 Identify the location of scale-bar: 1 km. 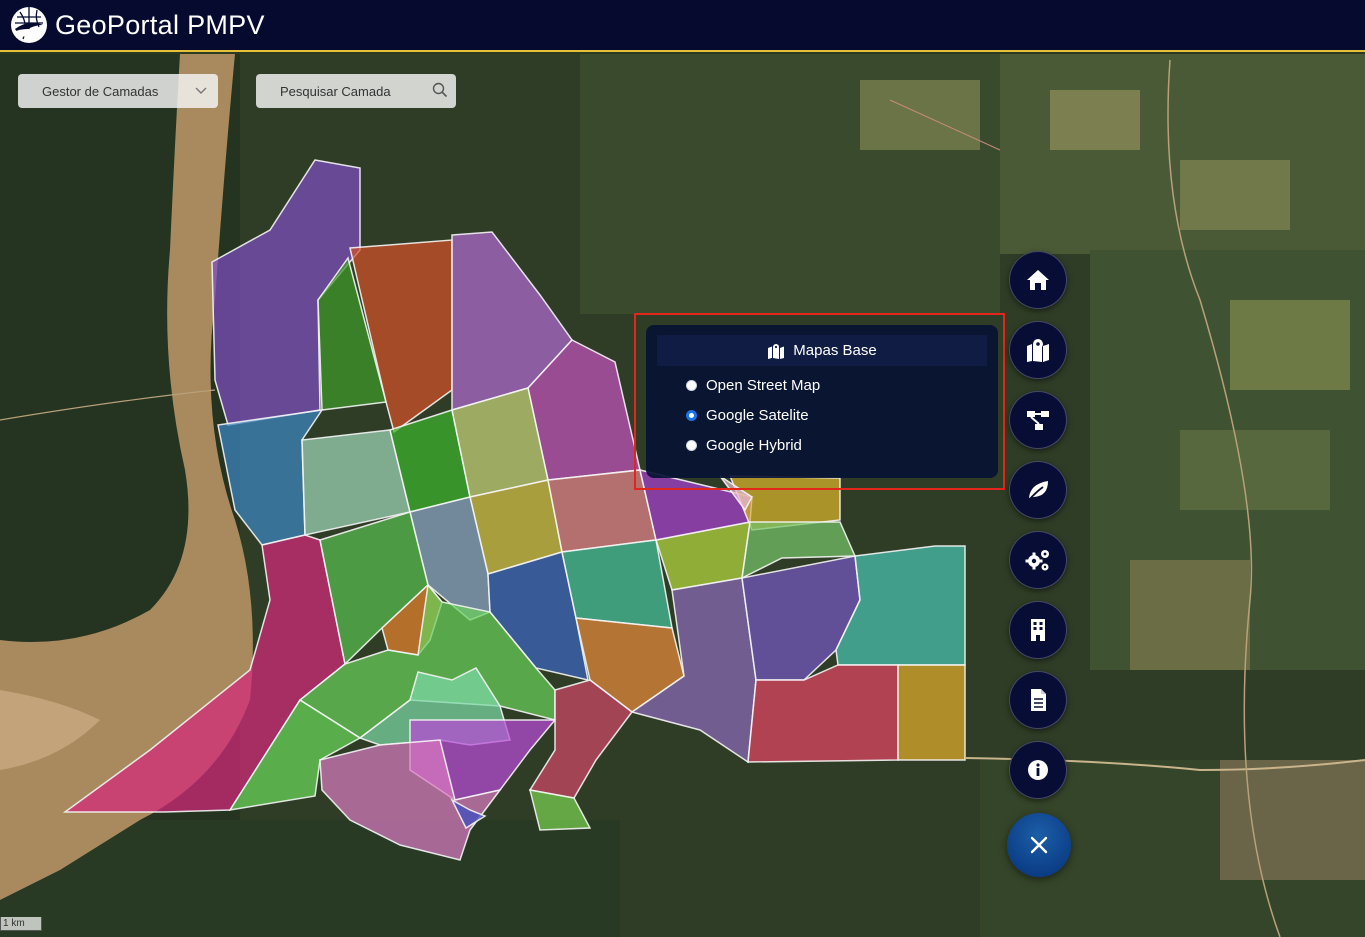
(21, 924).